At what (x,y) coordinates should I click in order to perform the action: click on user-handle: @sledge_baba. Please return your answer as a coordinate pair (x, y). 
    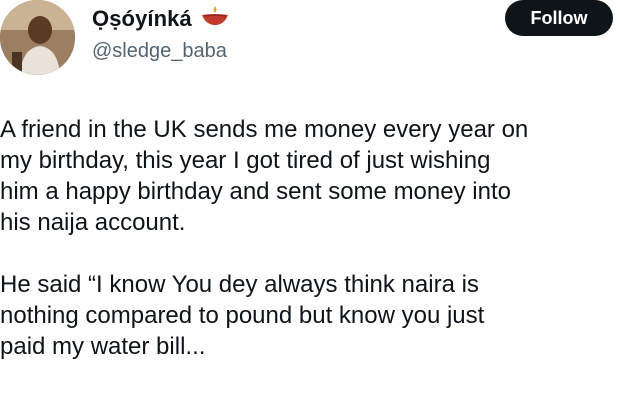
    Looking at the image, I should click on (159, 51).